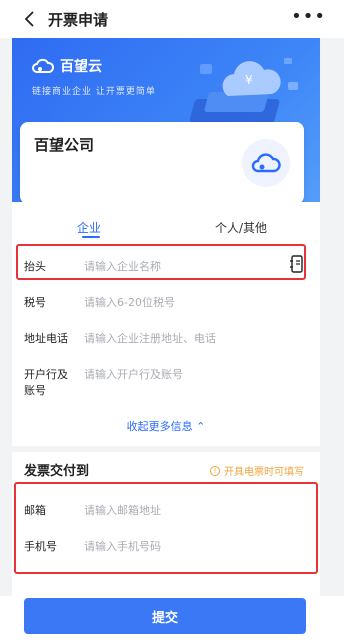 The image size is (344, 644). I want to click on tax-number-row: 税号 请输入6-20位税号, so click(166, 306).